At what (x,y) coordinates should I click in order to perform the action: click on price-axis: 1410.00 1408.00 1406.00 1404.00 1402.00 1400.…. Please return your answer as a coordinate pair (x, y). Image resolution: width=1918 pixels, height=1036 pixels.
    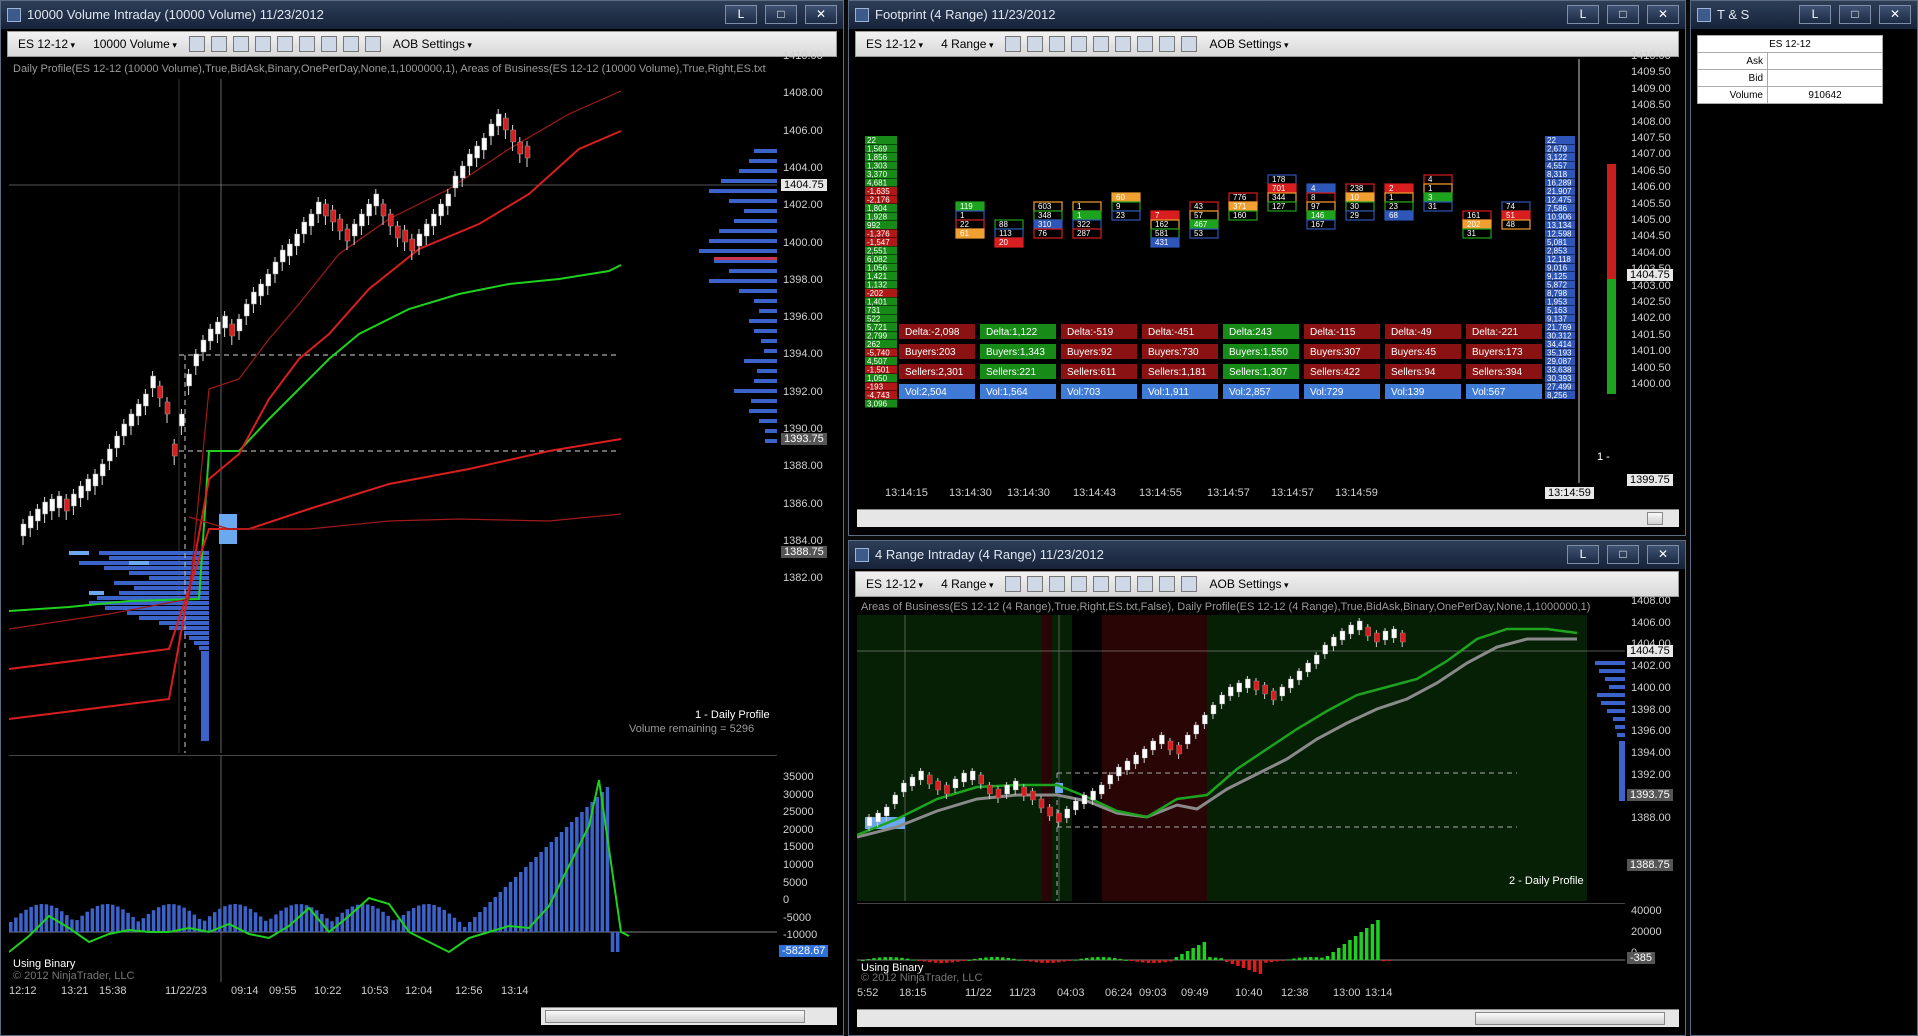
    Looking at the image, I should click on (809, 401).